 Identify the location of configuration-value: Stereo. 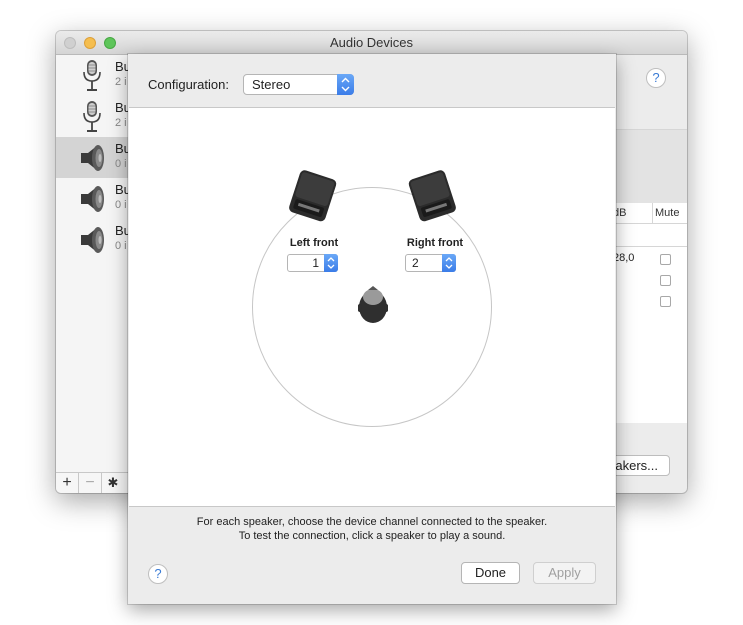
(271, 84).